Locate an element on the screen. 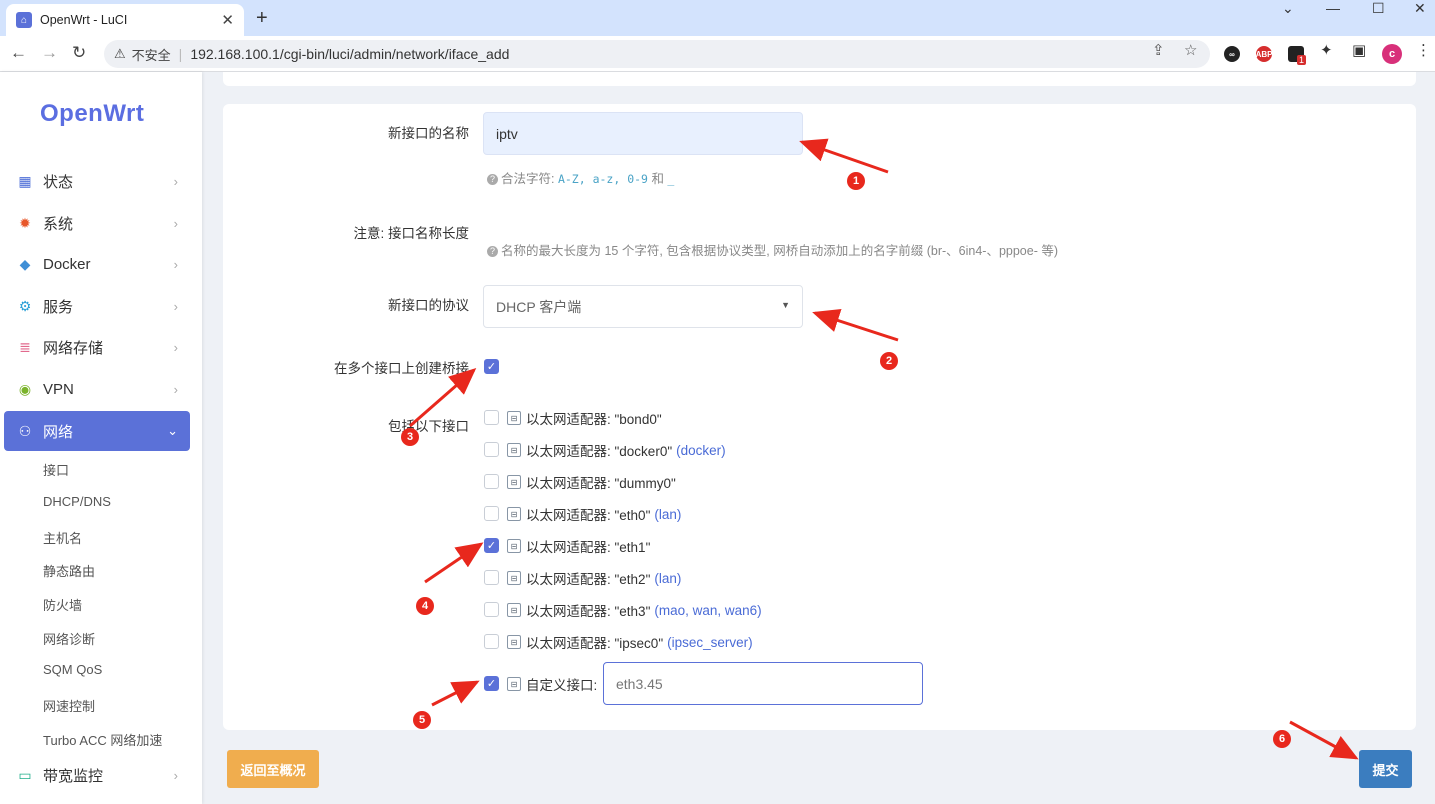  submit-button: 提交 is located at coordinates (1385, 769).